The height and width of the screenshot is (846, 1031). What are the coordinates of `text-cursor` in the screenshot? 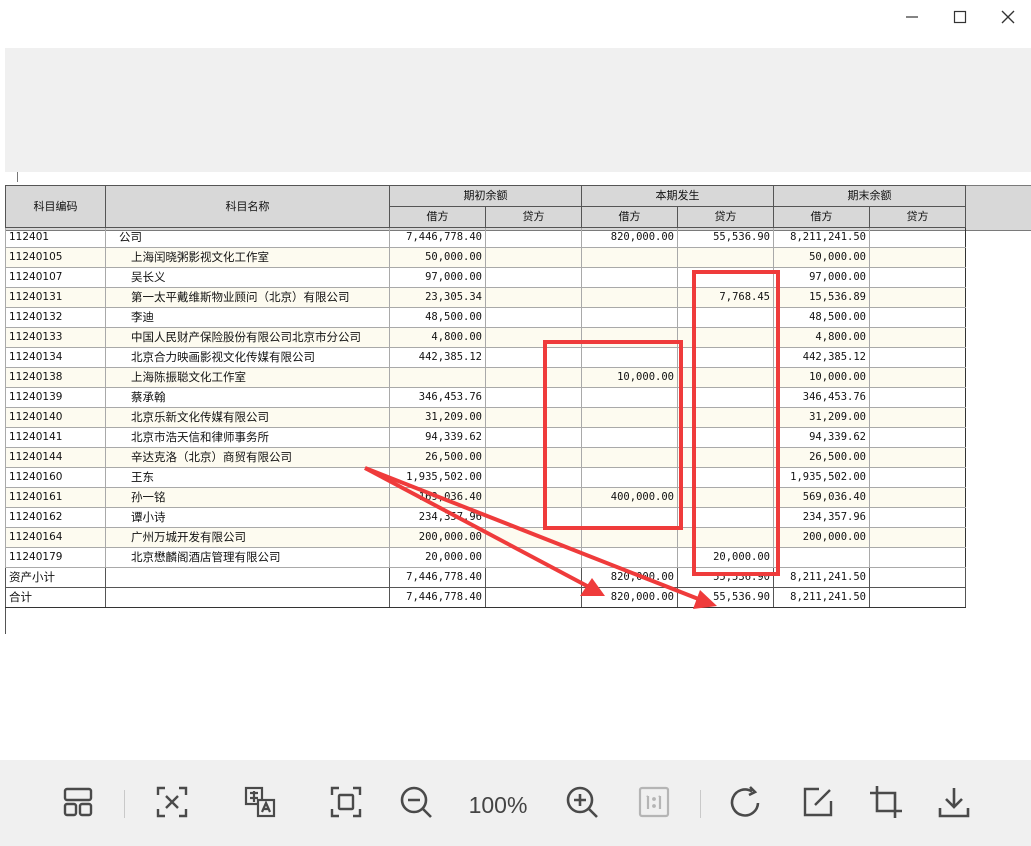 It's located at (17, 177).